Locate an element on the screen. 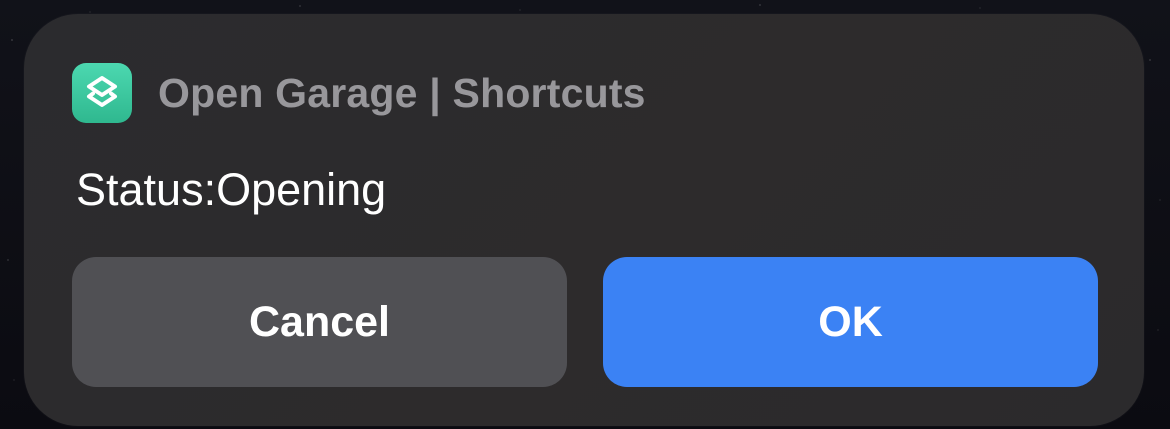 This screenshot has width=1170, height=429. status-message: Status:Opening is located at coordinates (231, 189).